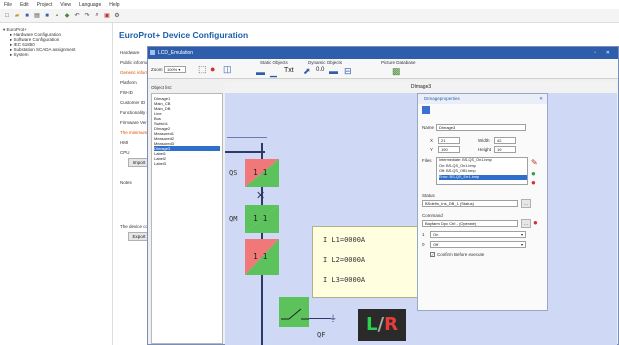 The image size is (619, 345). I want to click on switch-tool-icon: ⊟, so click(348, 71).